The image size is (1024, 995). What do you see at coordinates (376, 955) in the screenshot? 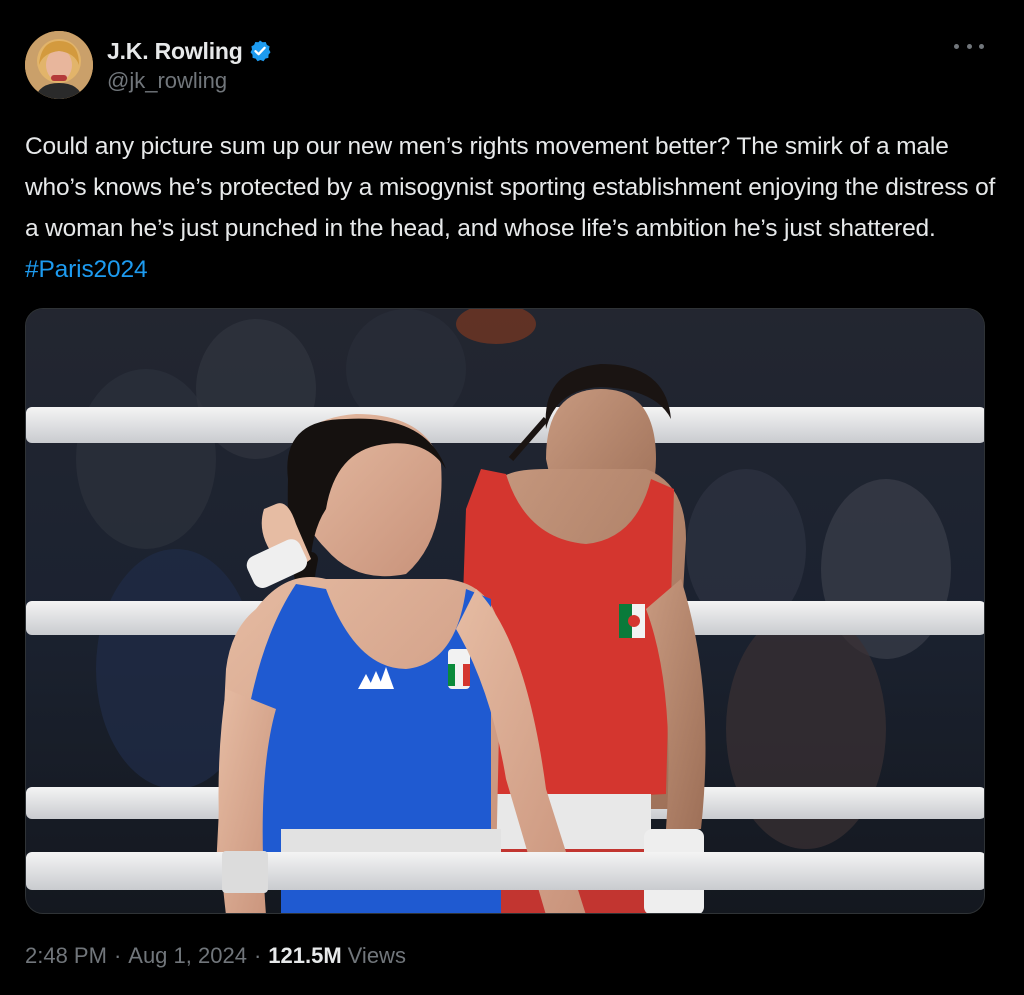
I see `views-label: Views` at bounding box center [376, 955].